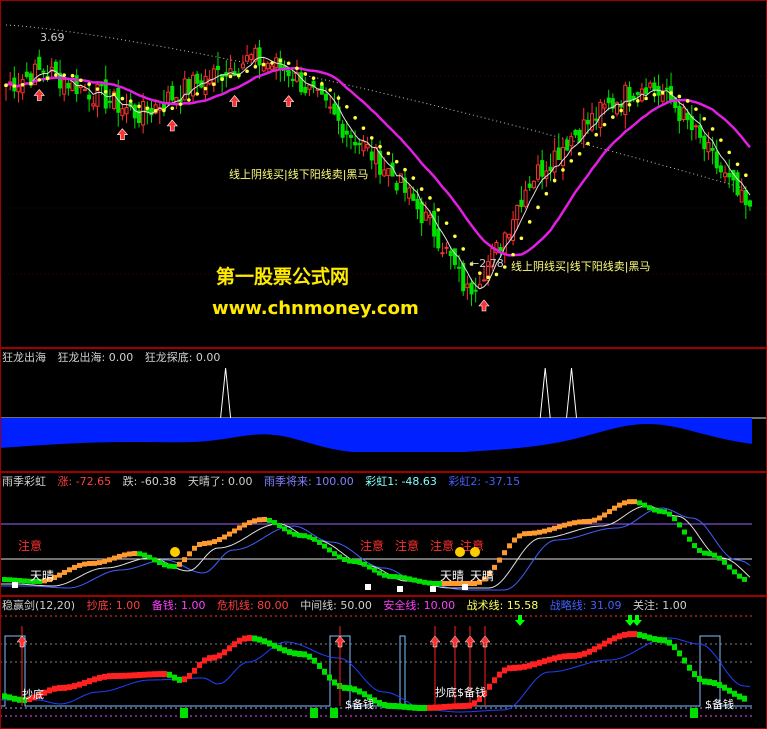 This screenshot has width=767, height=729. Describe the element at coordinates (334, 713) in the screenshot. I see `green-marker` at that location.